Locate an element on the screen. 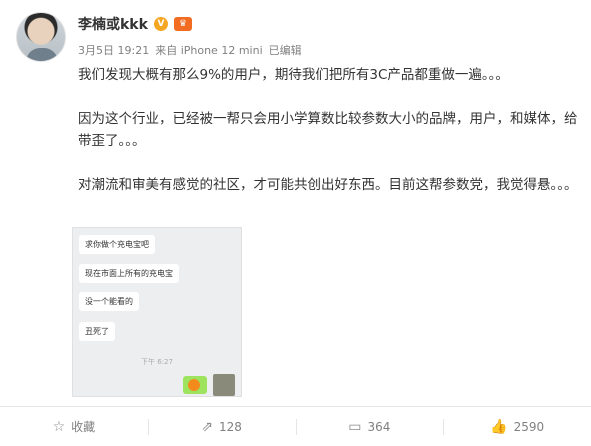 The height and width of the screenshot is (446, 591). chat-avatar is located at coordinates (224, 385).